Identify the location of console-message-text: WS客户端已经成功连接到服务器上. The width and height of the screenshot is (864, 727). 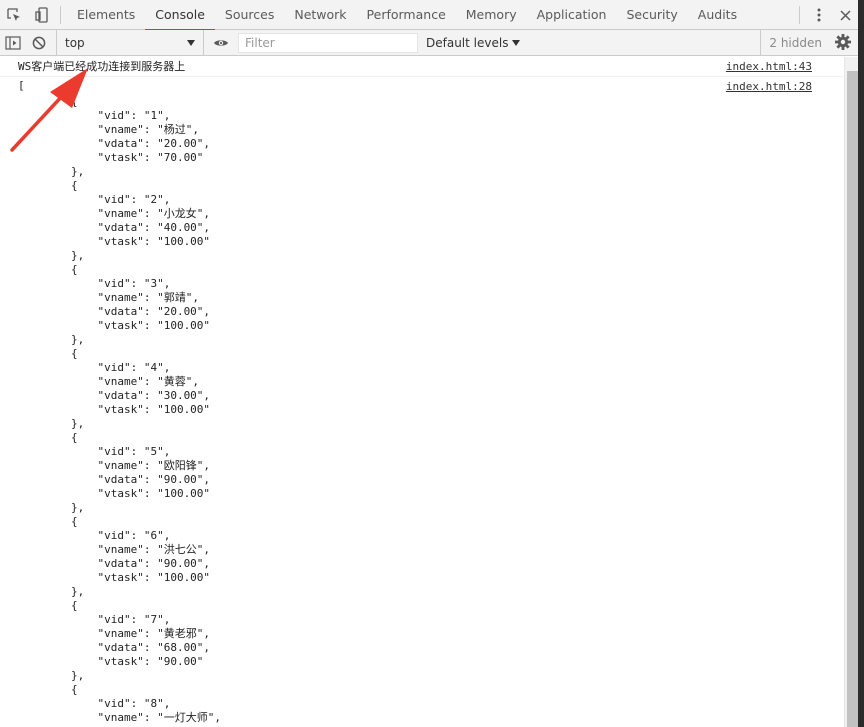
(102, 66).